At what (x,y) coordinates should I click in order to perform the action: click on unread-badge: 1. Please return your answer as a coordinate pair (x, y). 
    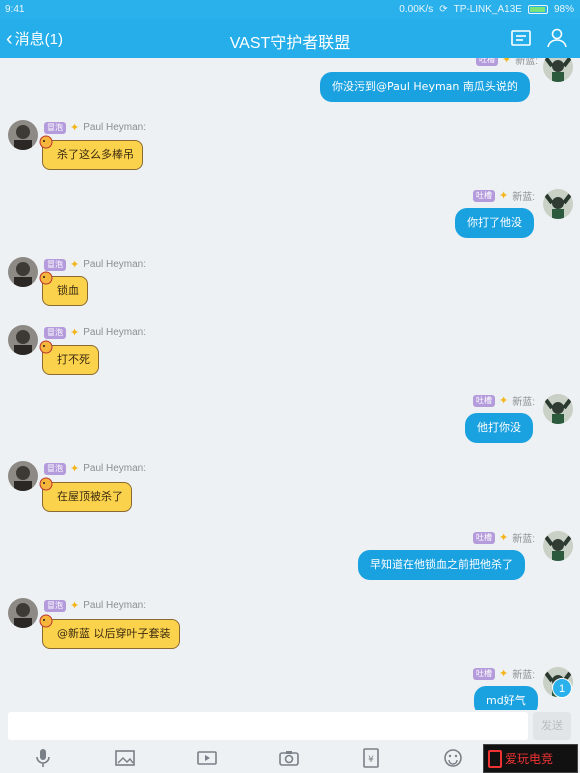
    Looking at the image, I should click on (562, 688).